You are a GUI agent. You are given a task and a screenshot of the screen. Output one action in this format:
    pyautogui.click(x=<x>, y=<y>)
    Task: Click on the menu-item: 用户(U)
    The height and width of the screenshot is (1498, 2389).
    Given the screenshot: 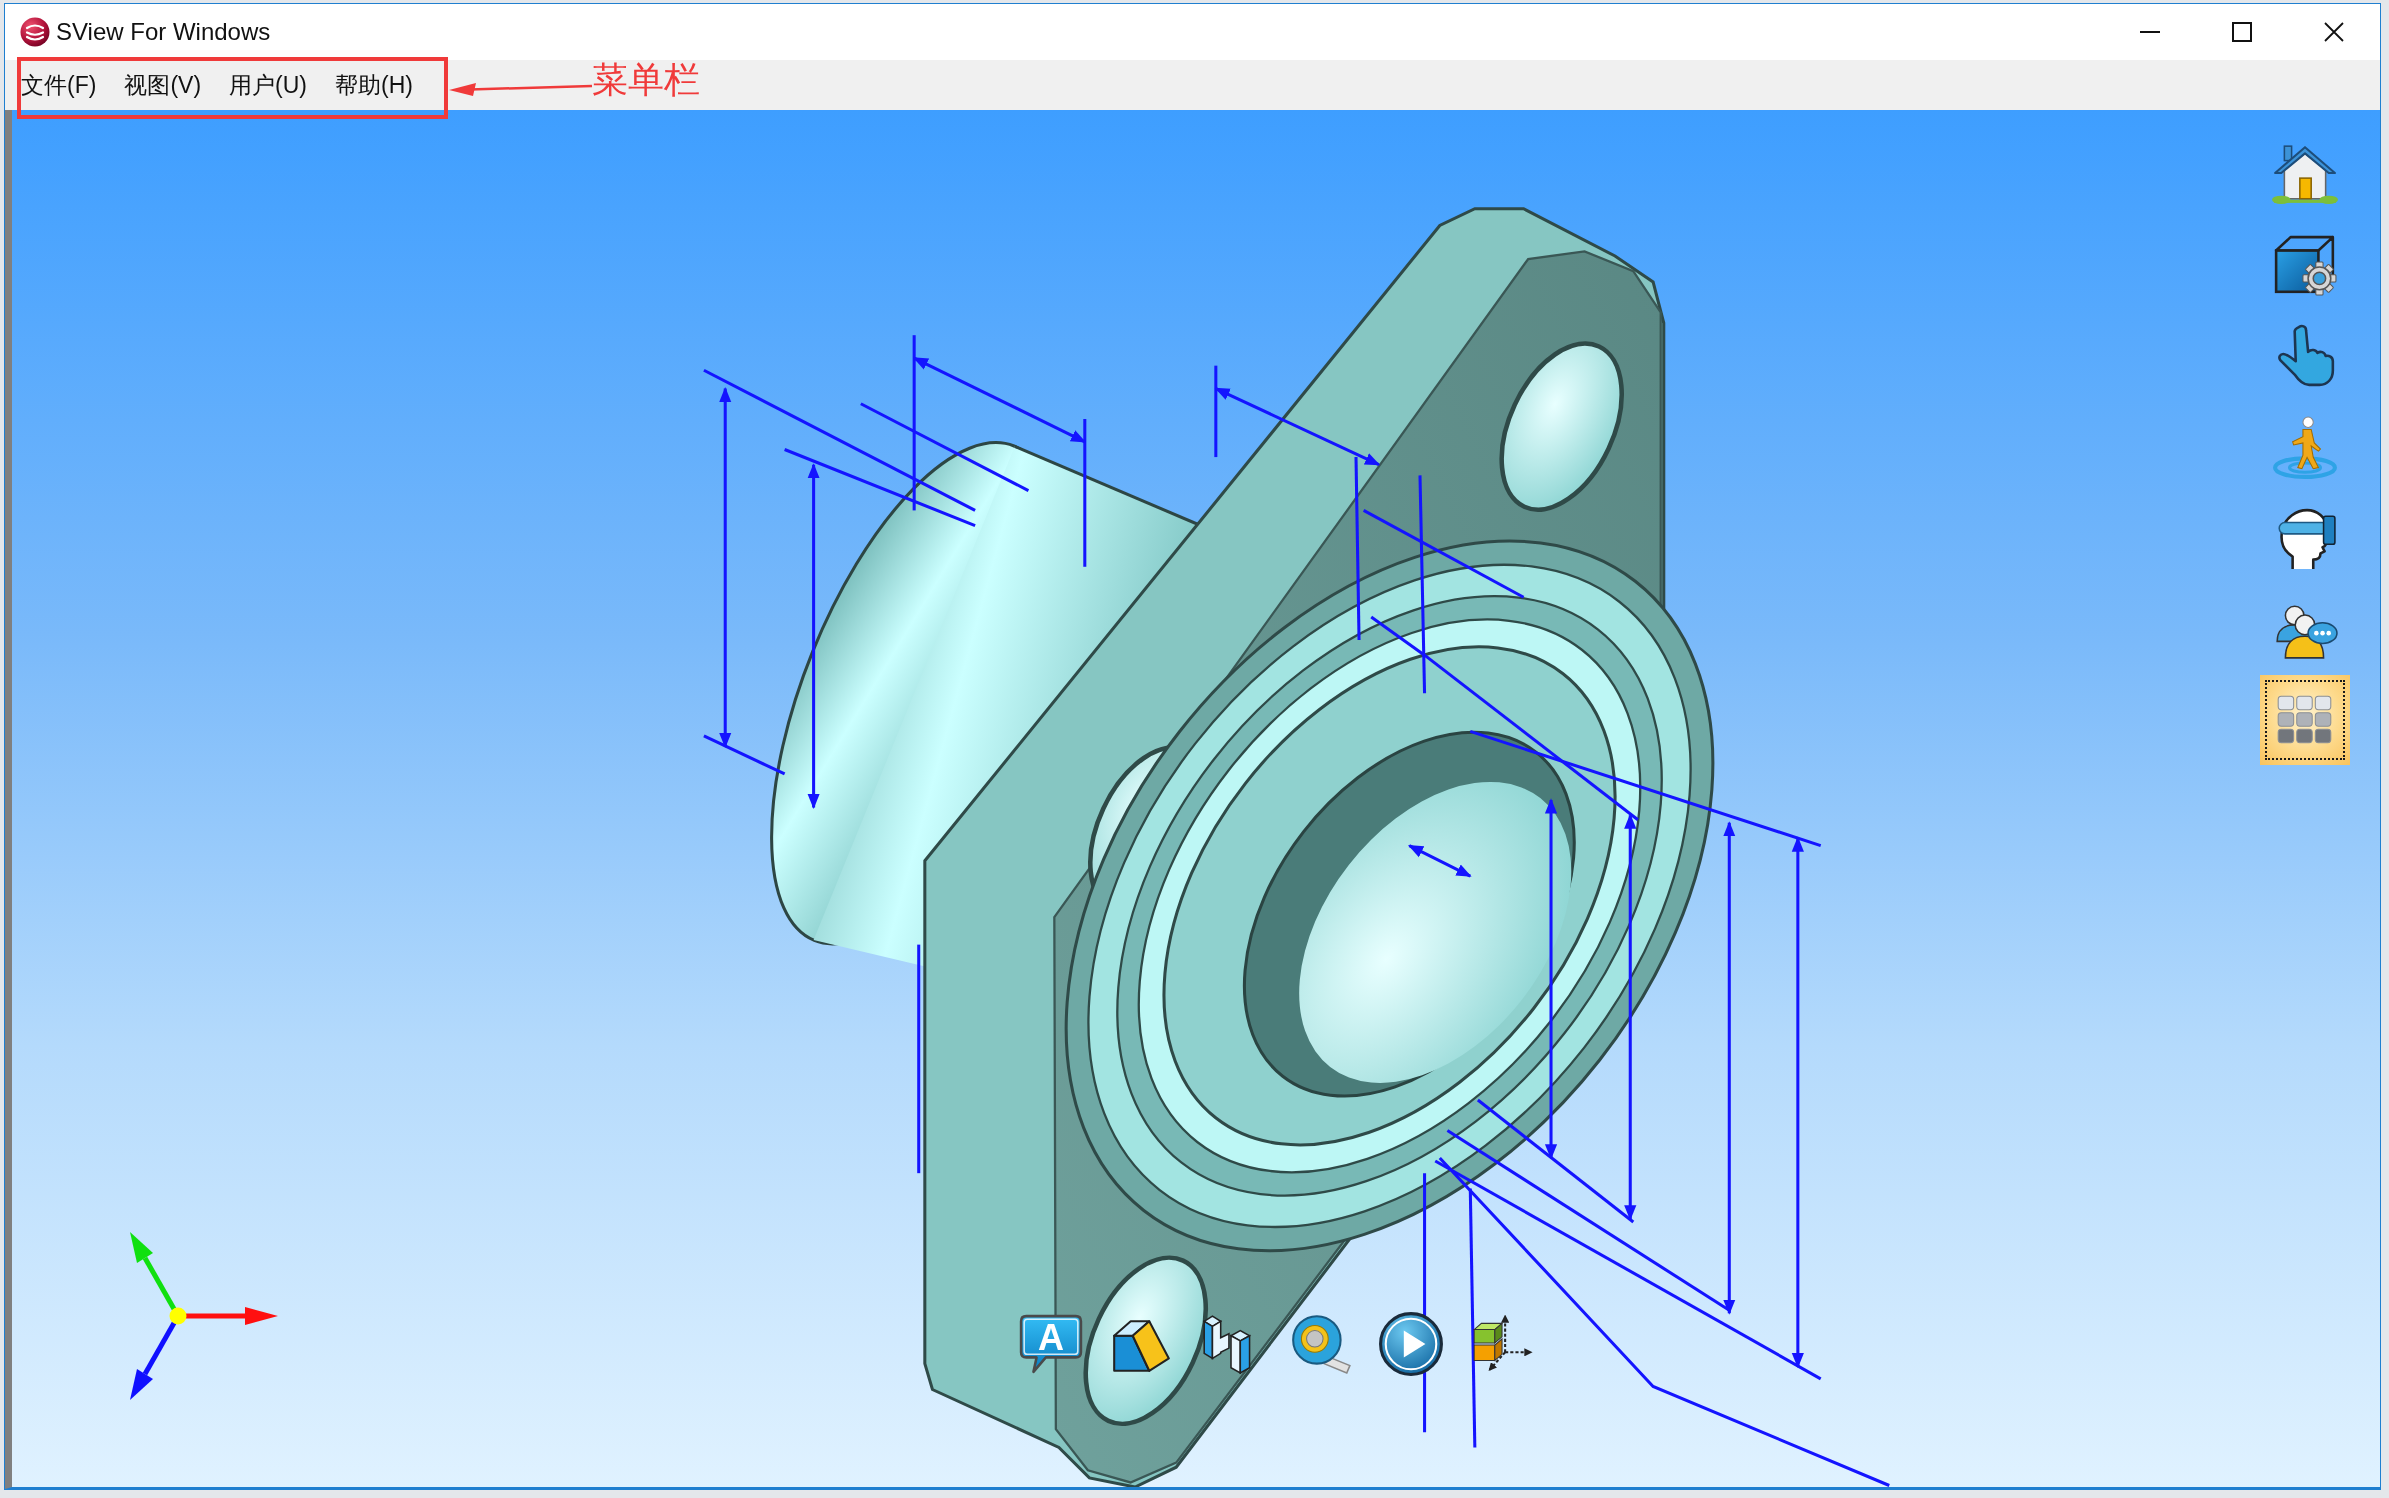 What is the action you would take?
    pyautogui.click(x=268, y=85)
    